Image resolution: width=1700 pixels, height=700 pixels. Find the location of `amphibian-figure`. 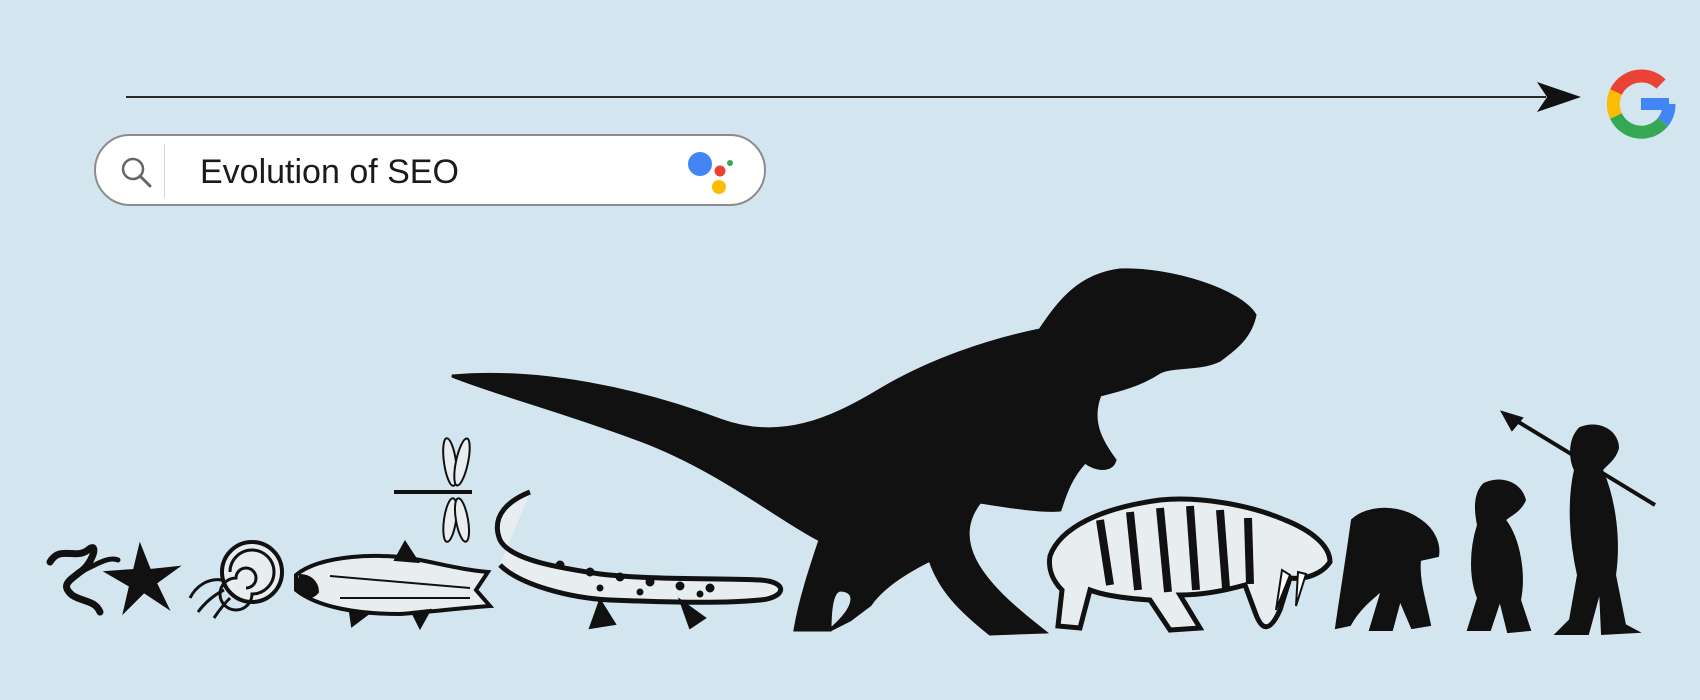

amphibian-figure is located at coordinates (639, 559).